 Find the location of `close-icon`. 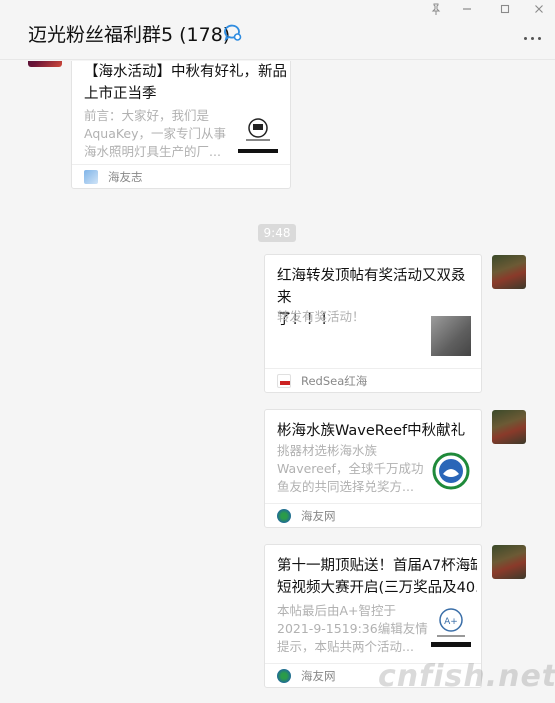

close-icon is located at coordinates (539, 10).